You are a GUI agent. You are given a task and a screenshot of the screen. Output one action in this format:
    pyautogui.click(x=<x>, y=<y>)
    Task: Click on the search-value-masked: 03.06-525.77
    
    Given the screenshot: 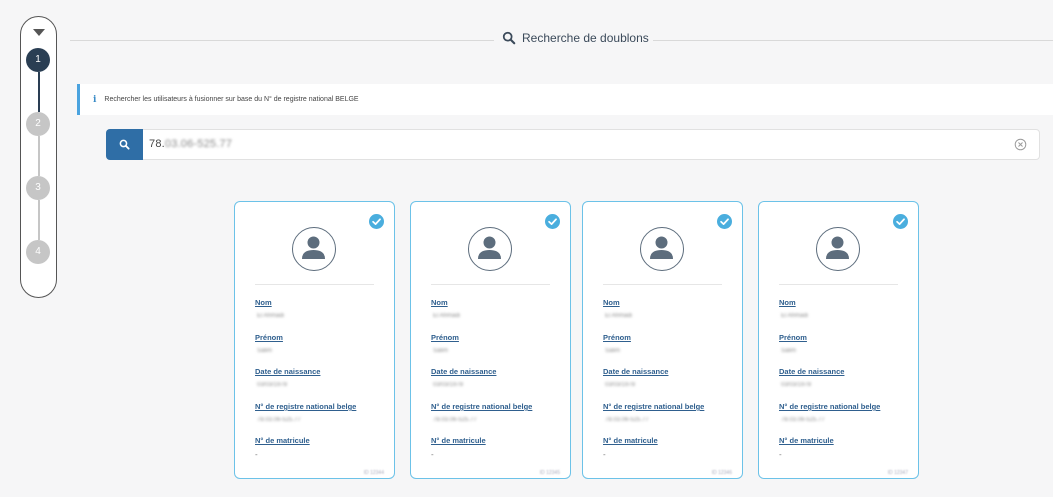 What is the action you would take?
    pyautogui.click(x=198, y=144)
    